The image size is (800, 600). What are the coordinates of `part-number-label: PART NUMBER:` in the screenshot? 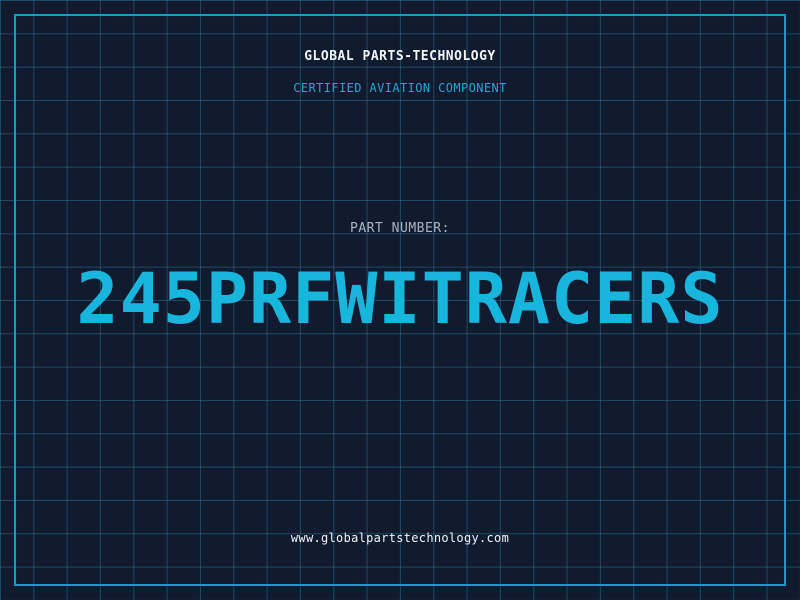 It's located at (400, 228).